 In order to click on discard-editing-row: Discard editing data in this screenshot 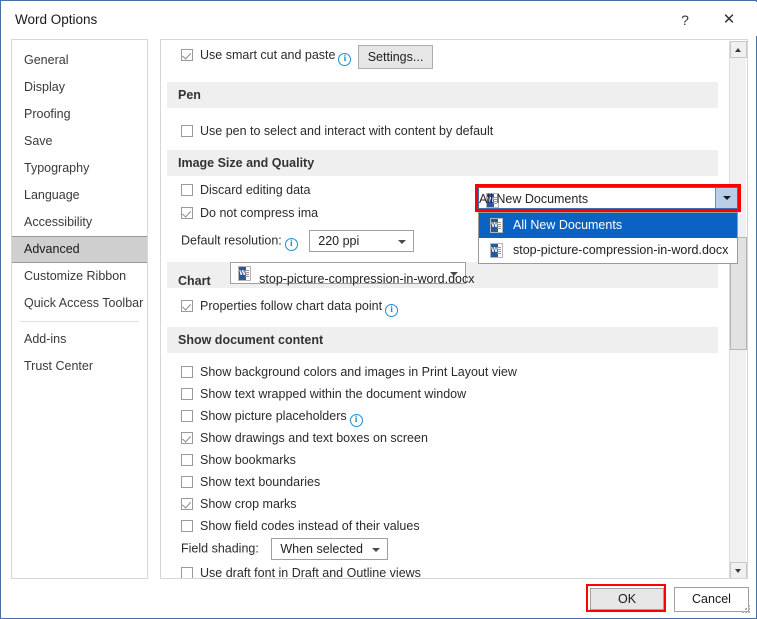, I will do `click(245, 190)`.